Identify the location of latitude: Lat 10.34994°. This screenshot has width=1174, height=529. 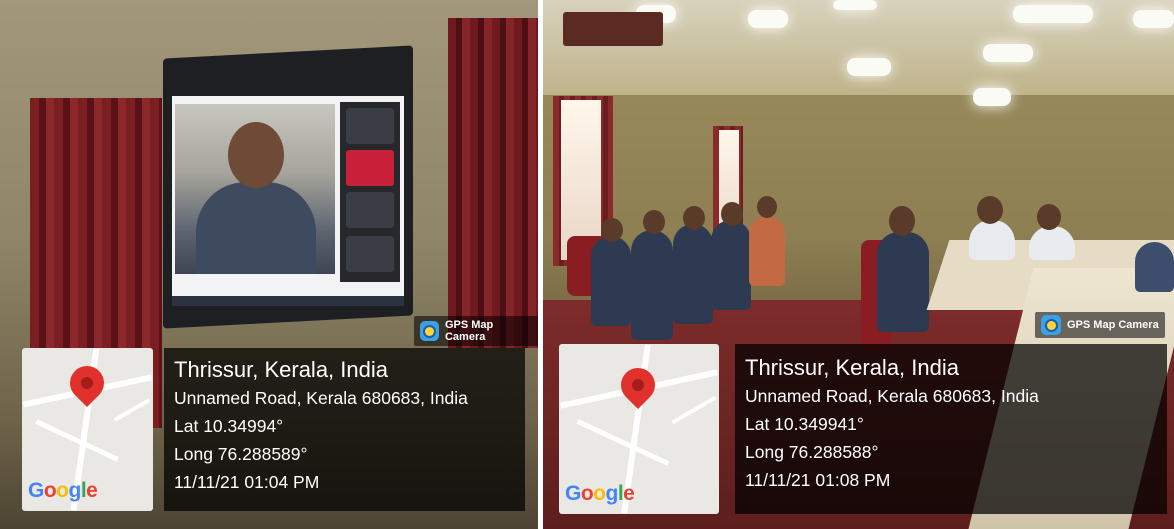
(229, 426).